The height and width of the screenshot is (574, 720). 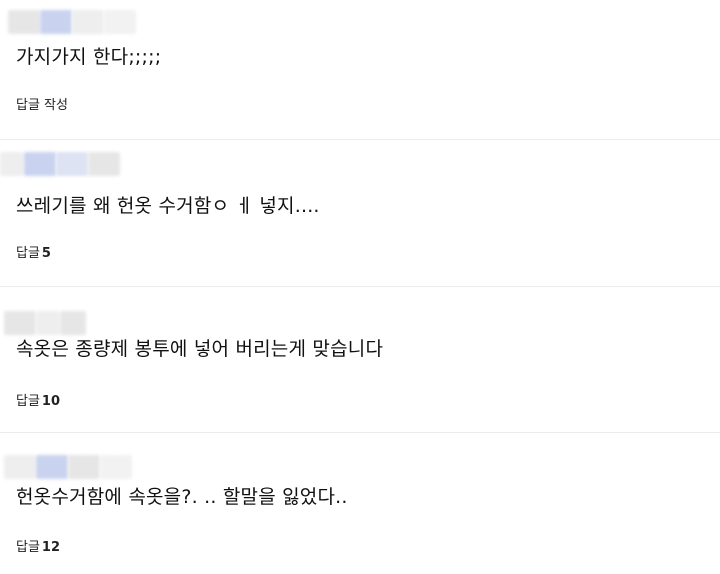 I want to click on write-reply-button: 답글 작성, so click(x=42, y=106).